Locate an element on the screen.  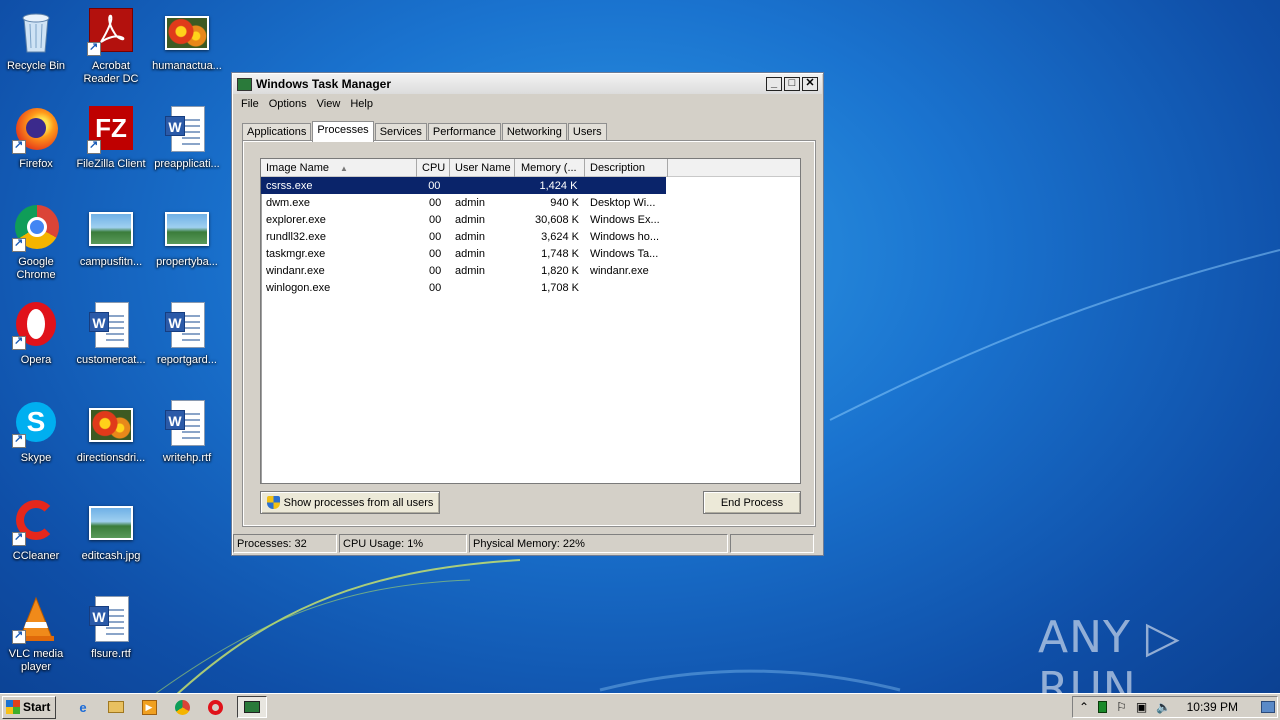
desktop-icon-label: flsure.rtf is located at coordinates (111, 654).